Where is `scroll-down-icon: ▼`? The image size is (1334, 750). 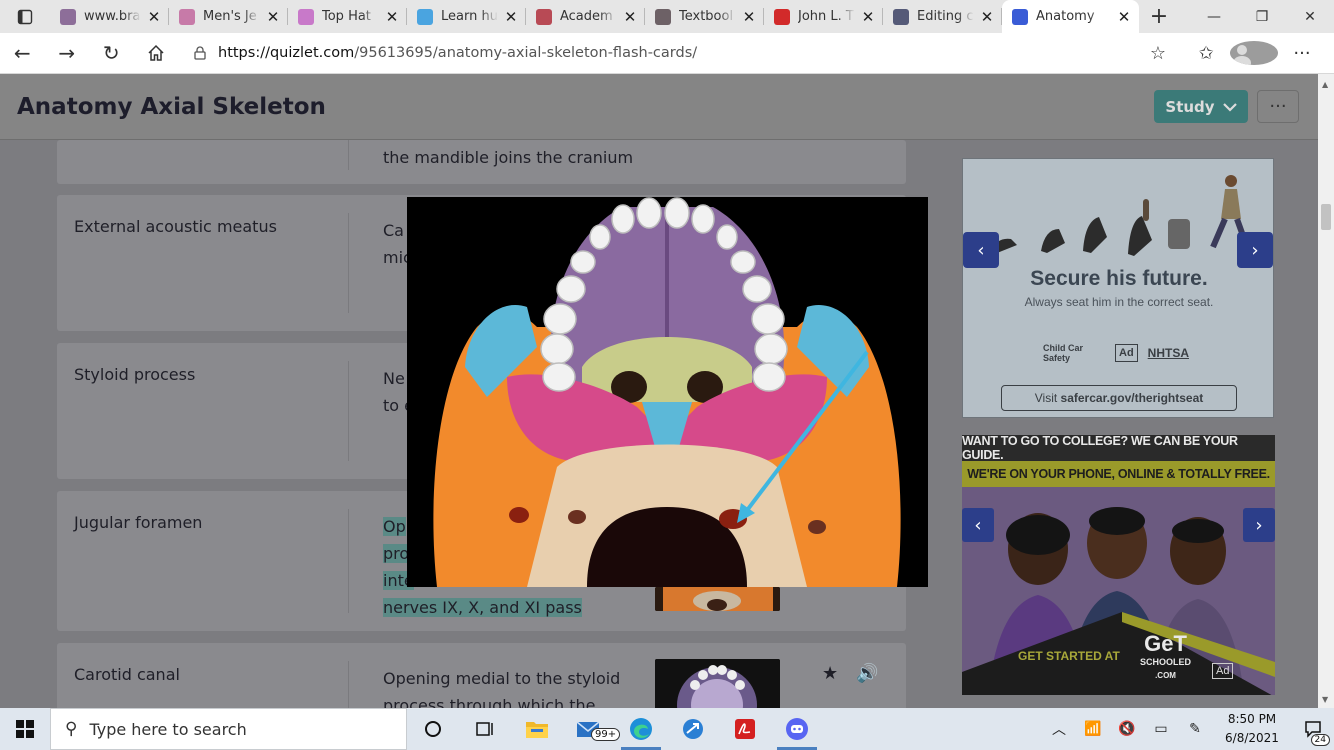
scroll-down-icon: ▼ is located at coordinates (1325, 699).